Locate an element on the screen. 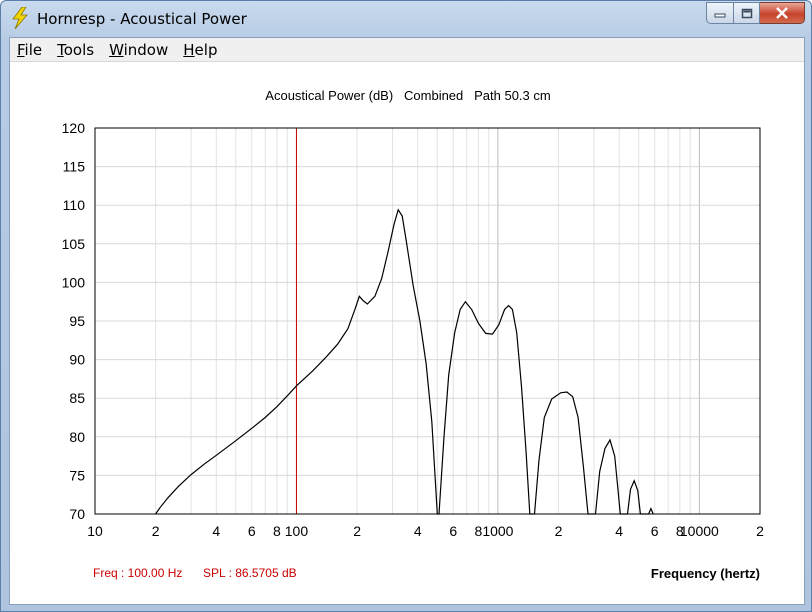  y-tick-label: 105 is located at coordinates (74, 244).